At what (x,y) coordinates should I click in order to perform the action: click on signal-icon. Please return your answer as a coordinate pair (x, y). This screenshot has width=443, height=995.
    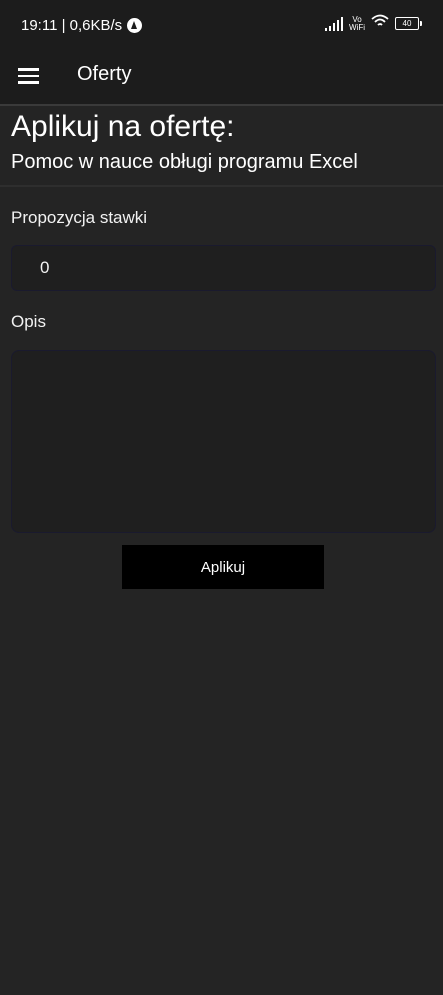
    Looking at the image, I should click on (334, 23).